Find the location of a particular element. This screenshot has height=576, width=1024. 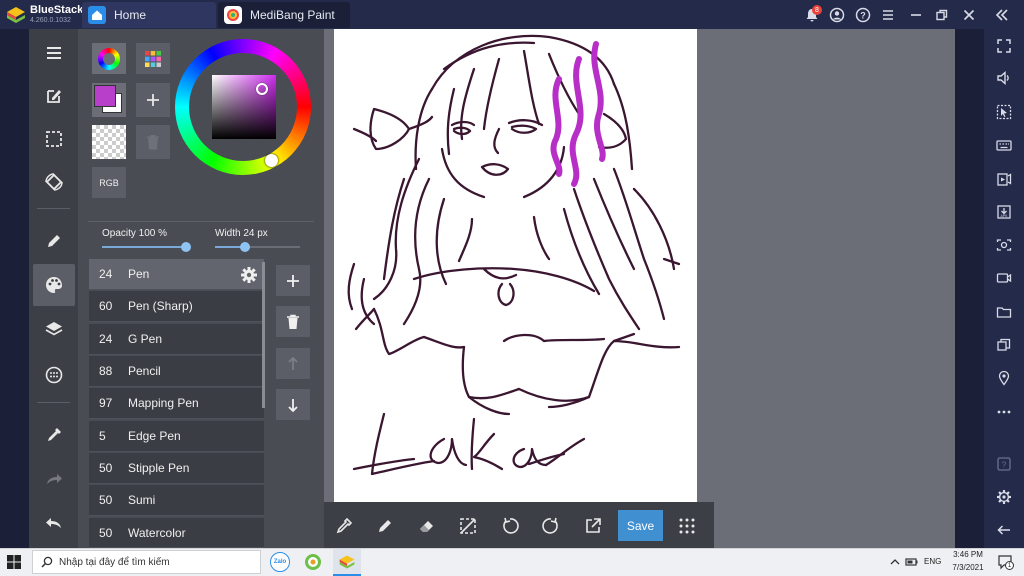

primary-secondary-swatch is located at coordinates (109, 100).